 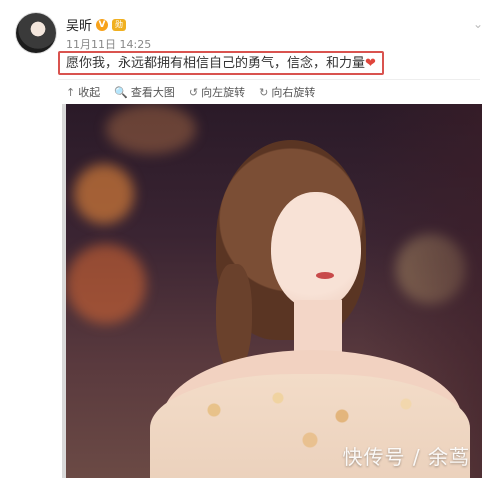 I want to click on rank-badge-icon: 勋, so click(x=119, y=24).